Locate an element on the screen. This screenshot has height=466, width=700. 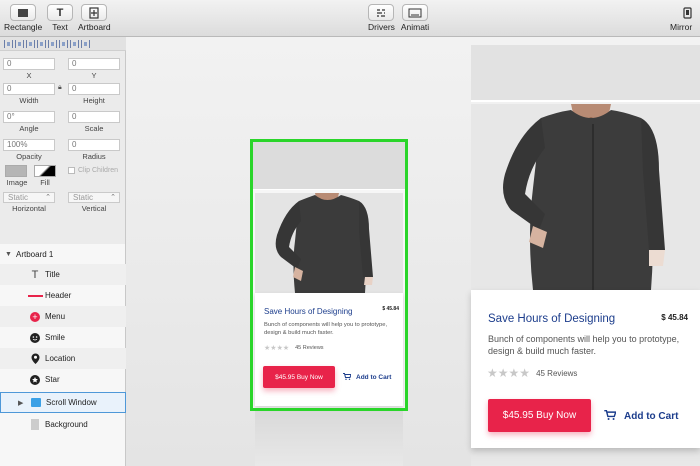
fill-swatch is located at coordinates (45, 171).